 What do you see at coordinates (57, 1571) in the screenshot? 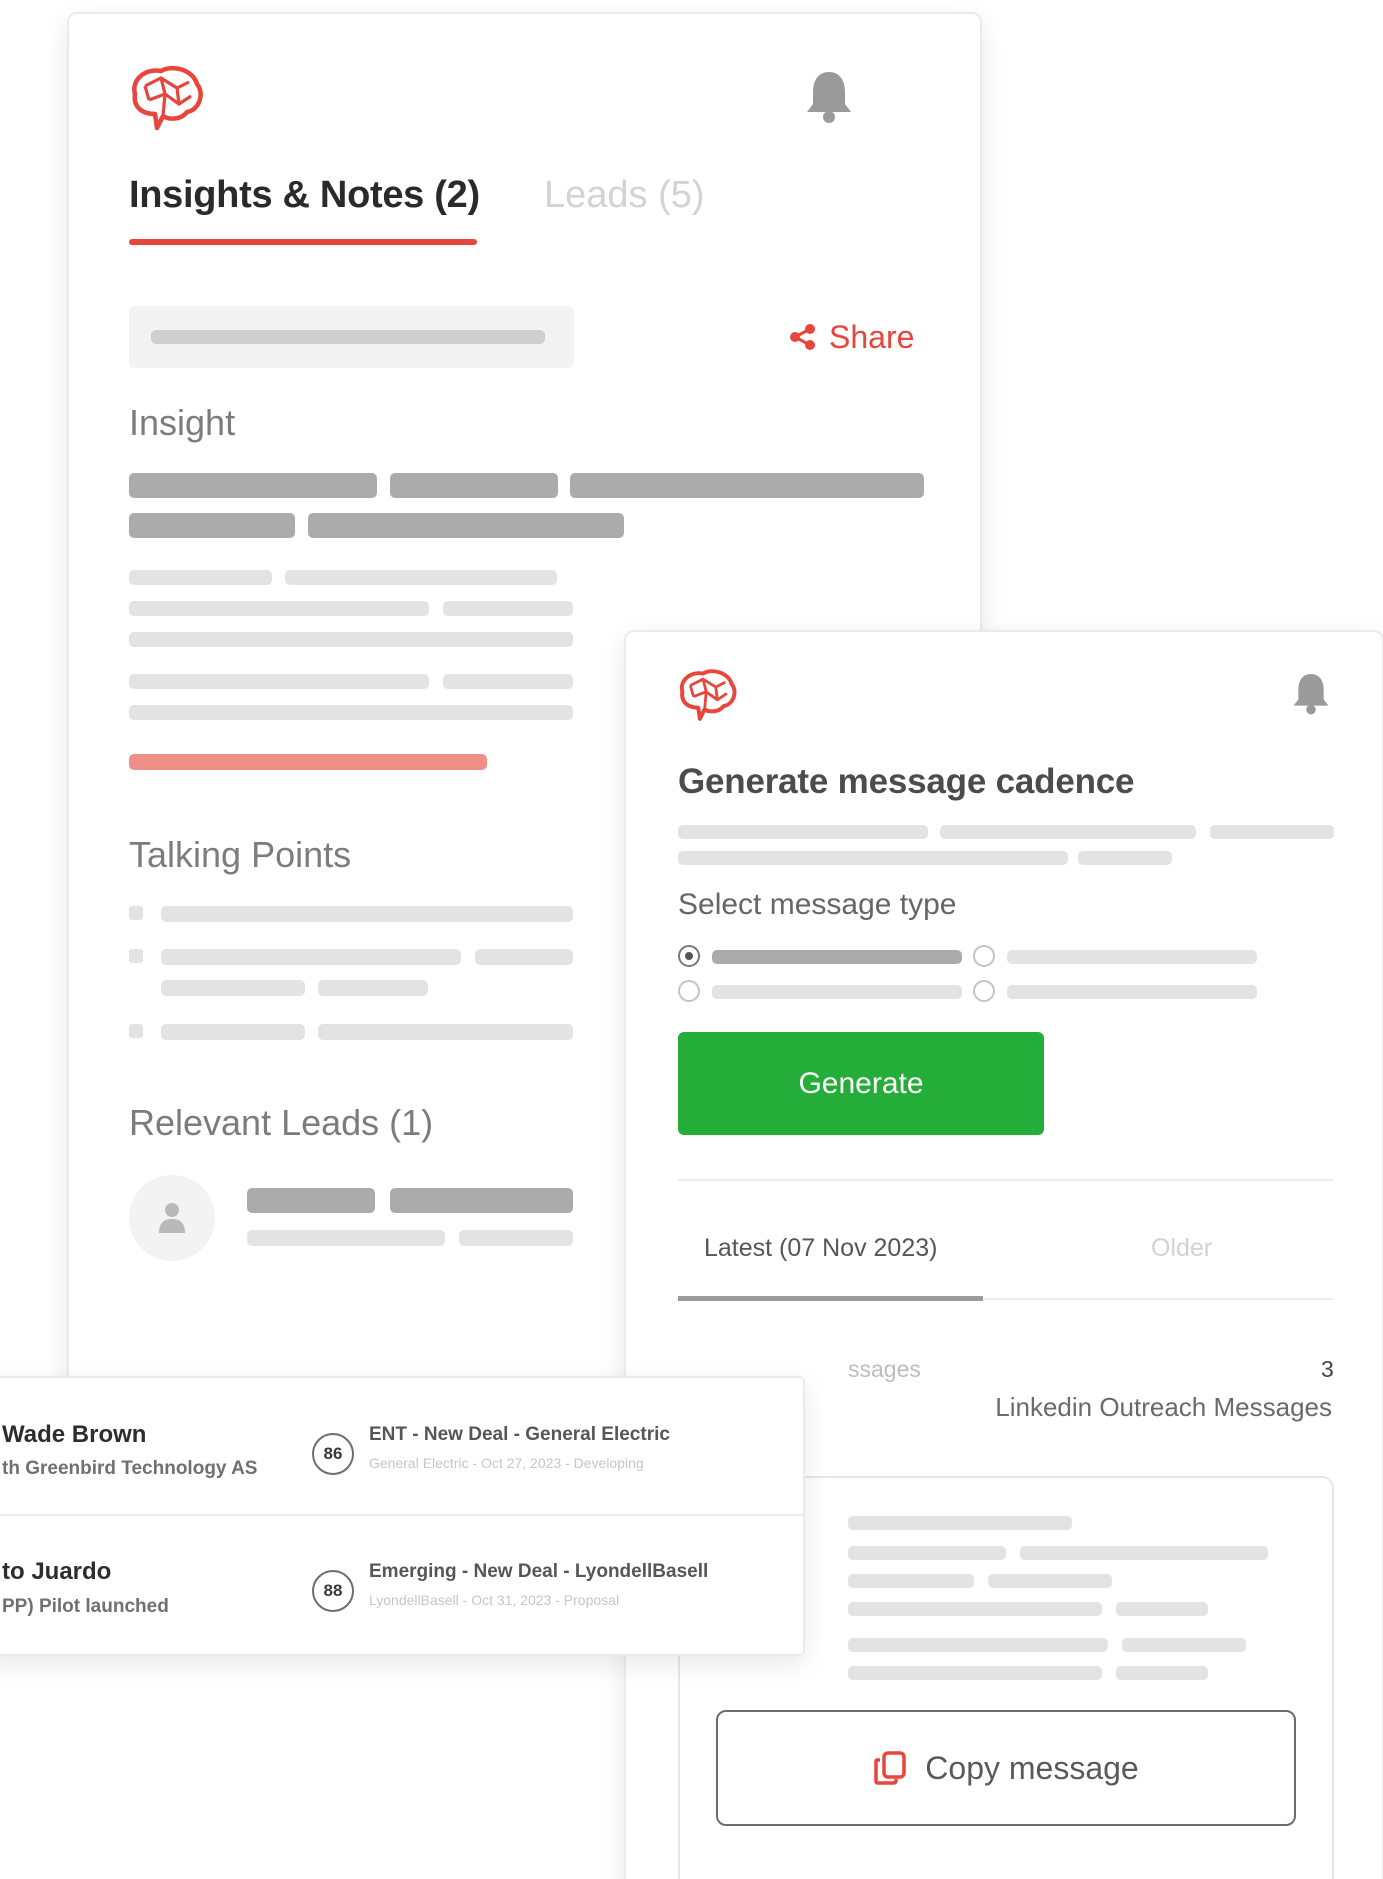
I see `lead-name: to Juardo` at bounding box center [57, 1571].